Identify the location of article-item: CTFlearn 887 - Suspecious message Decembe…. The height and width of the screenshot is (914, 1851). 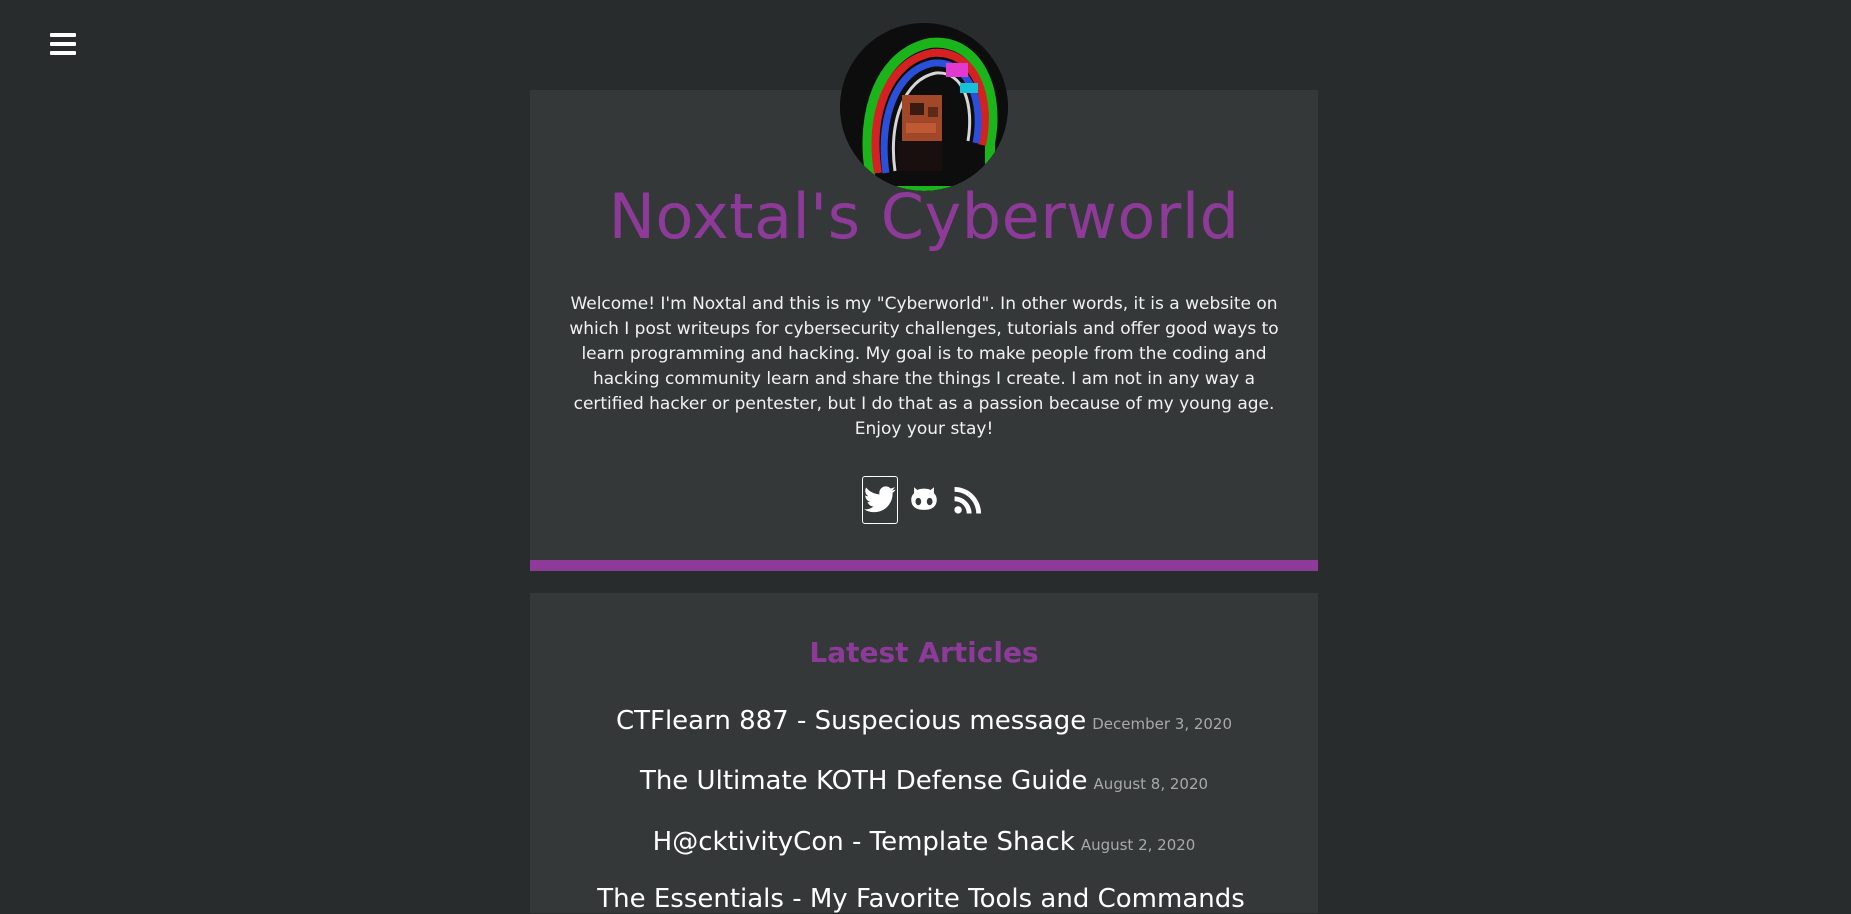
(924, 721).